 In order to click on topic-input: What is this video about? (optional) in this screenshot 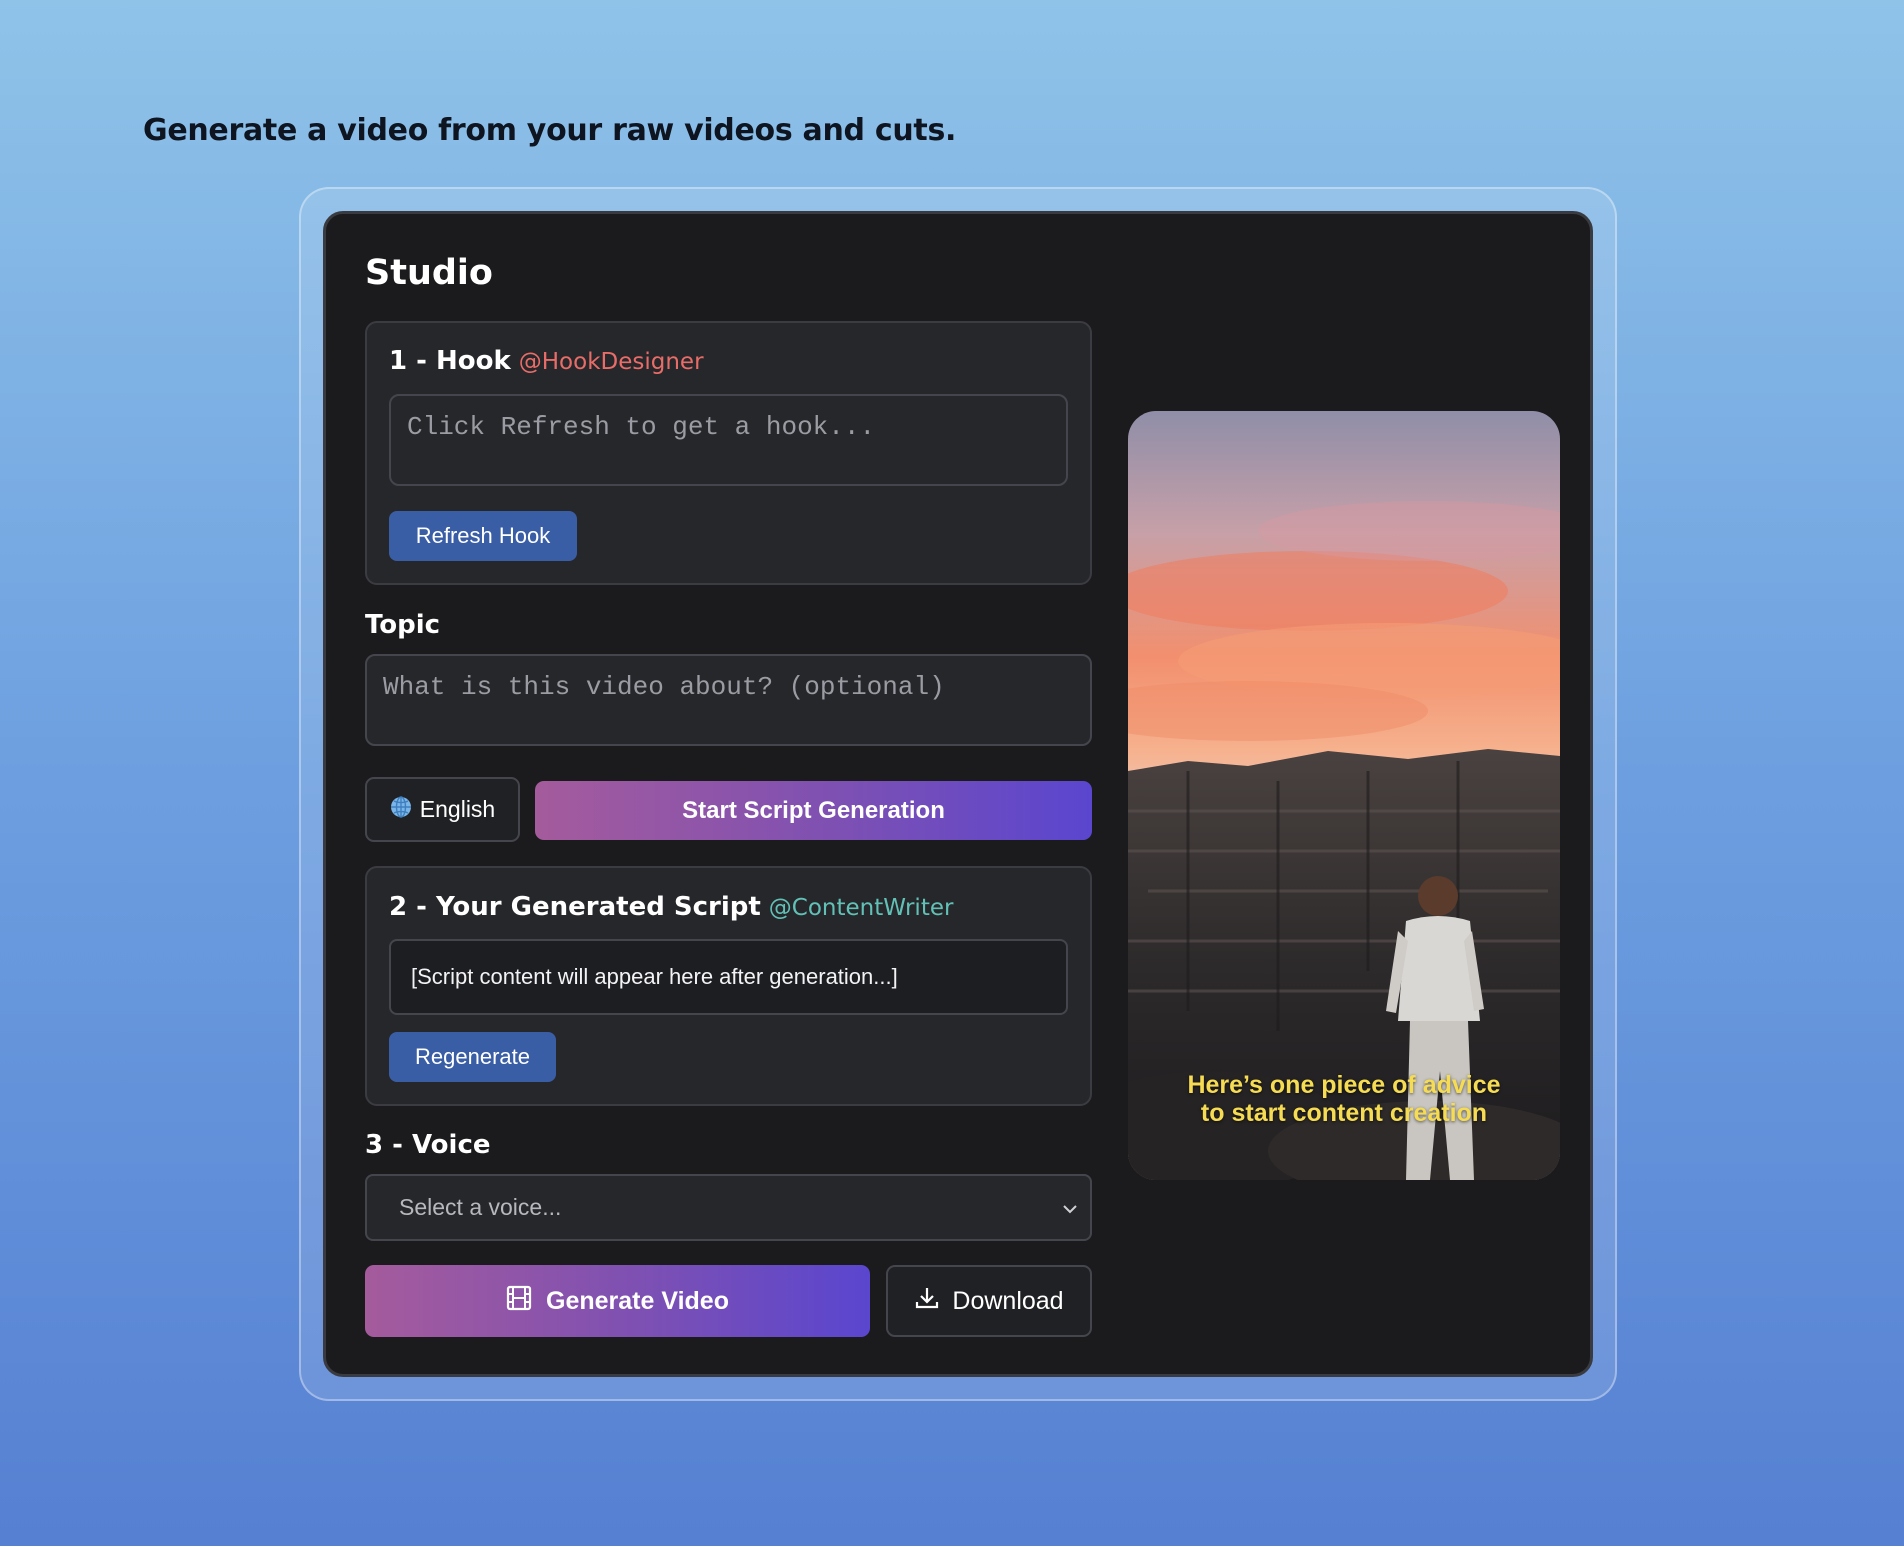, I will do `click(728, 700)`.